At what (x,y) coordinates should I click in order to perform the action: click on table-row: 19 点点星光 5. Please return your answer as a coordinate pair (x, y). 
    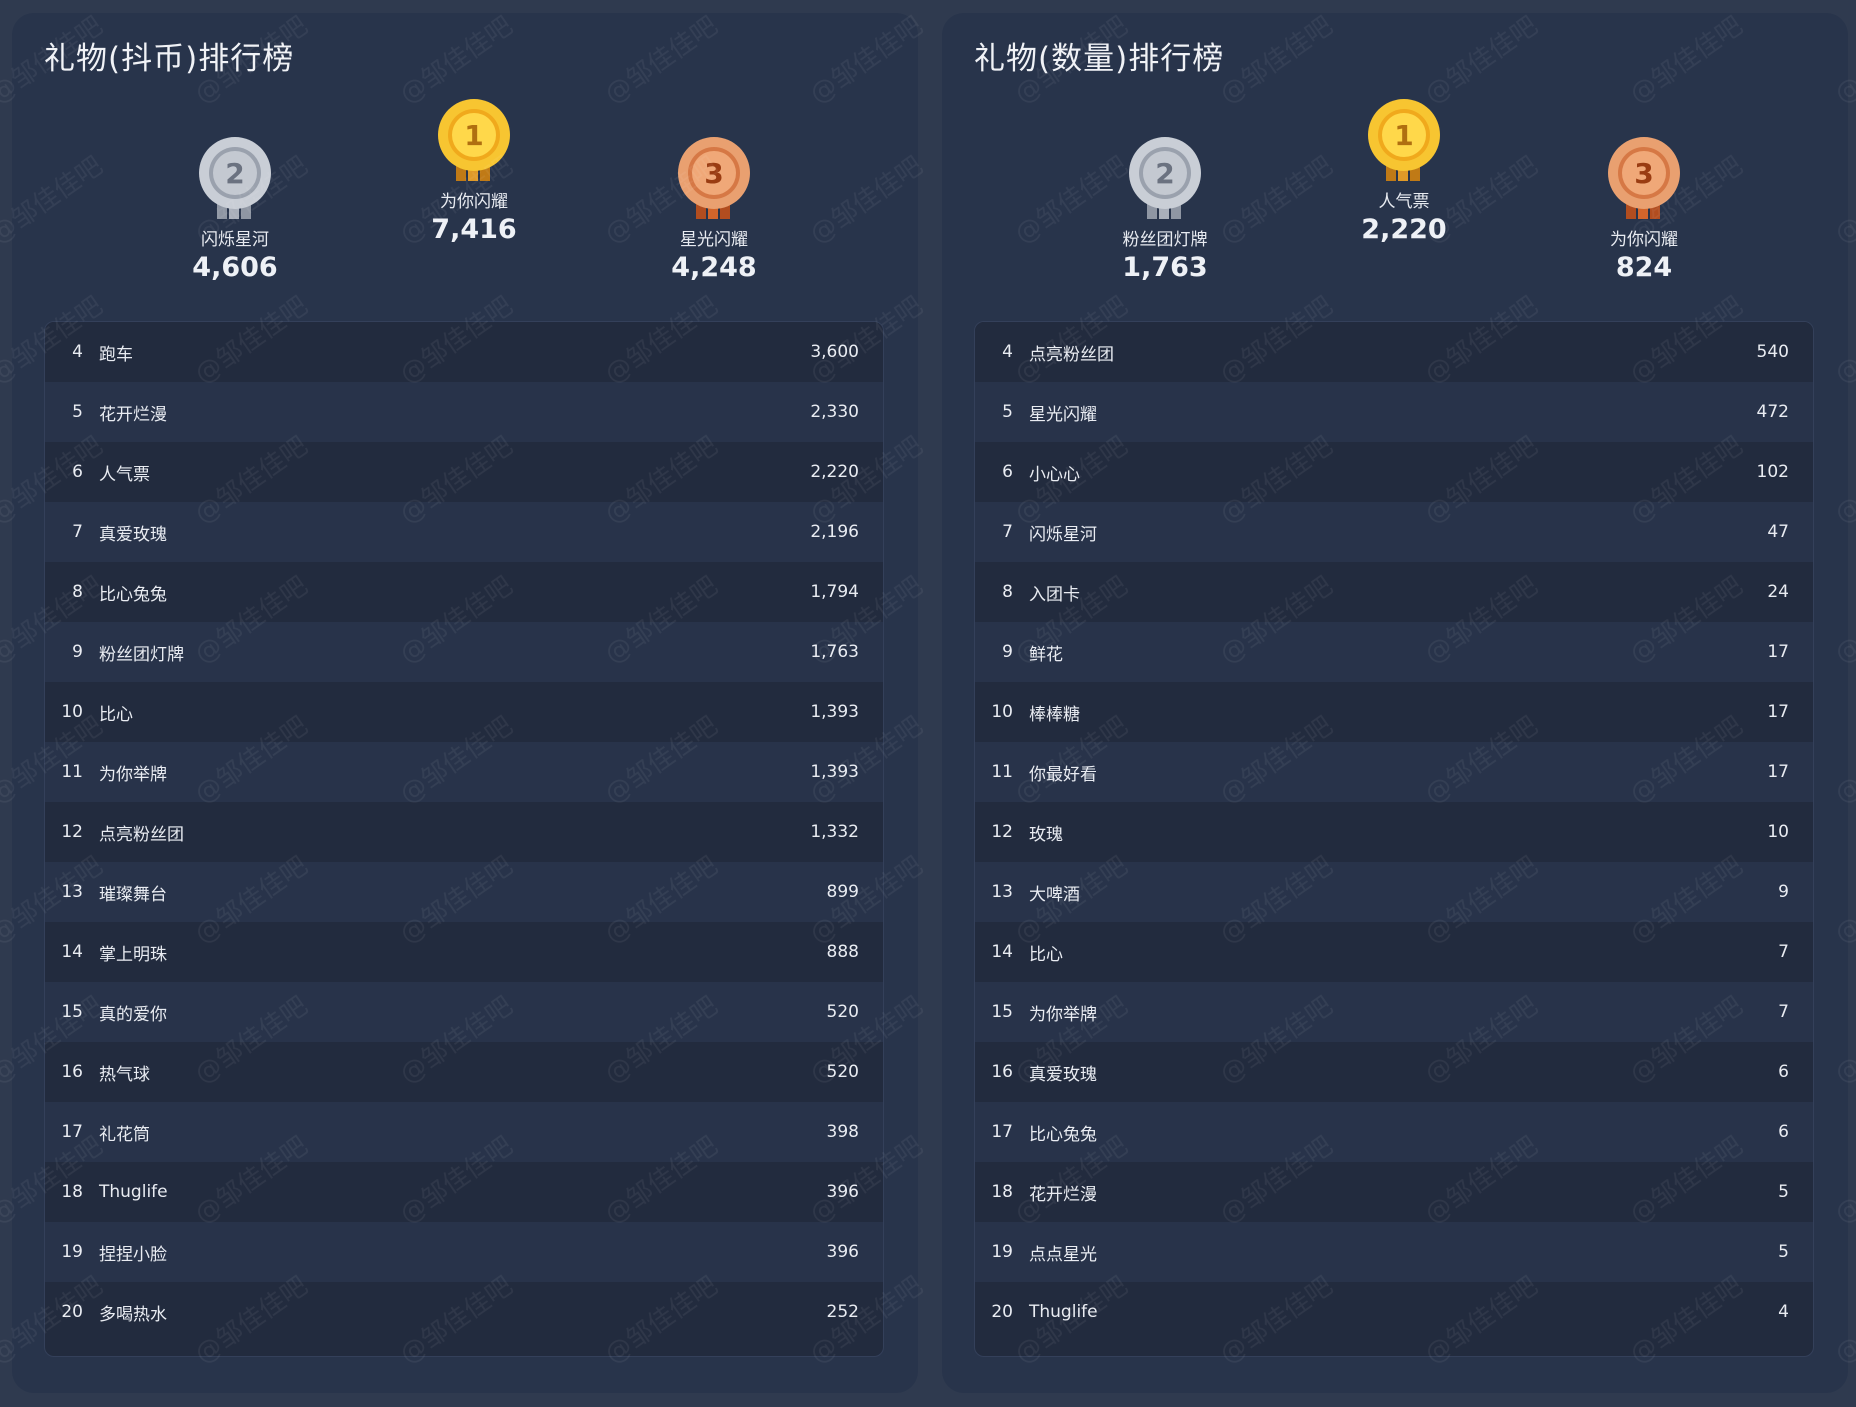
    Looking at the image, I should click on (1394, 1252).